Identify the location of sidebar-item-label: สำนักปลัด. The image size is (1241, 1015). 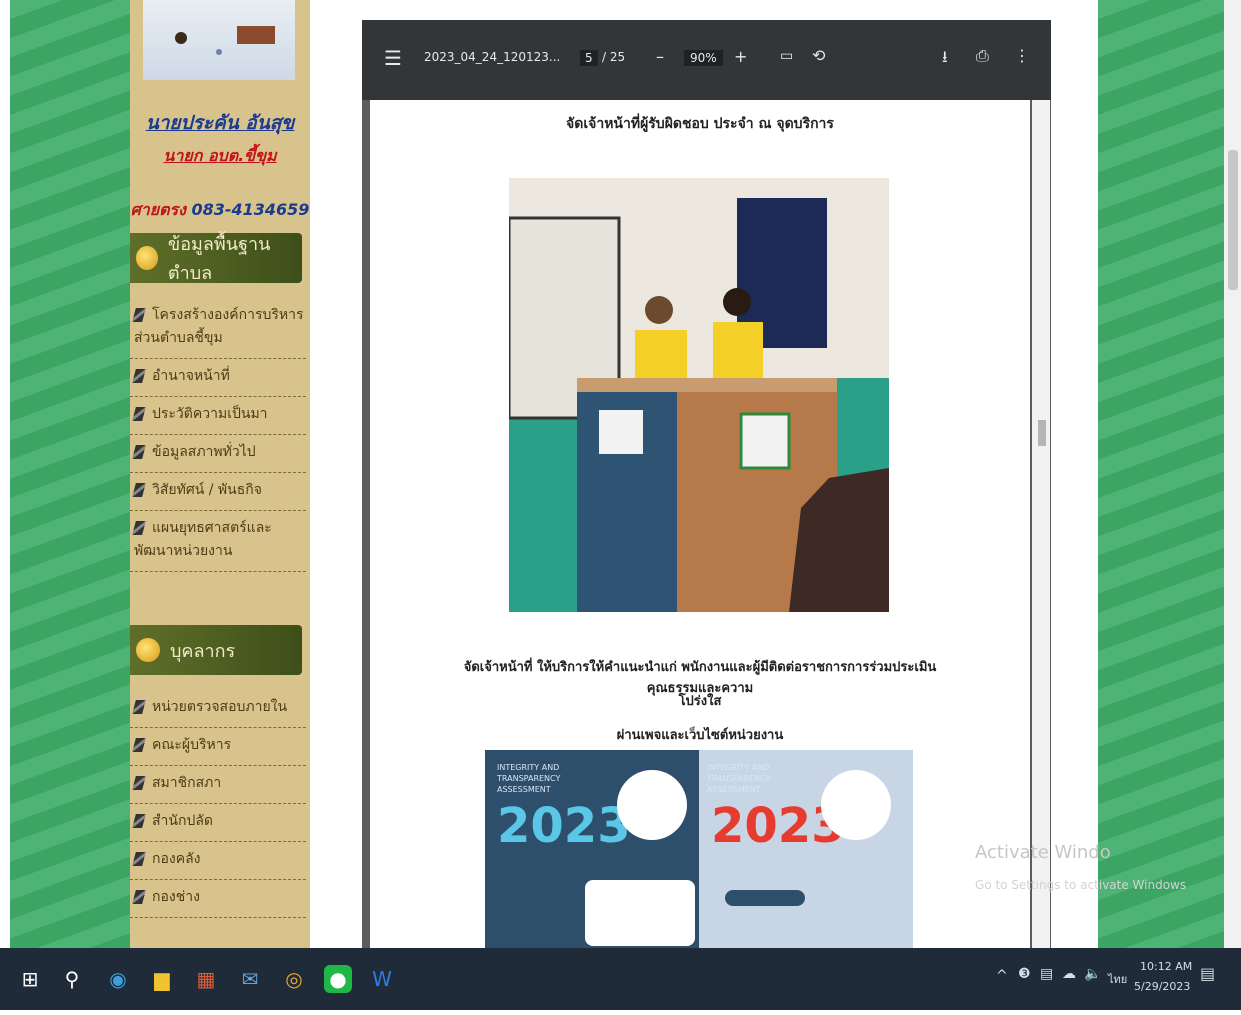
(182, 821).